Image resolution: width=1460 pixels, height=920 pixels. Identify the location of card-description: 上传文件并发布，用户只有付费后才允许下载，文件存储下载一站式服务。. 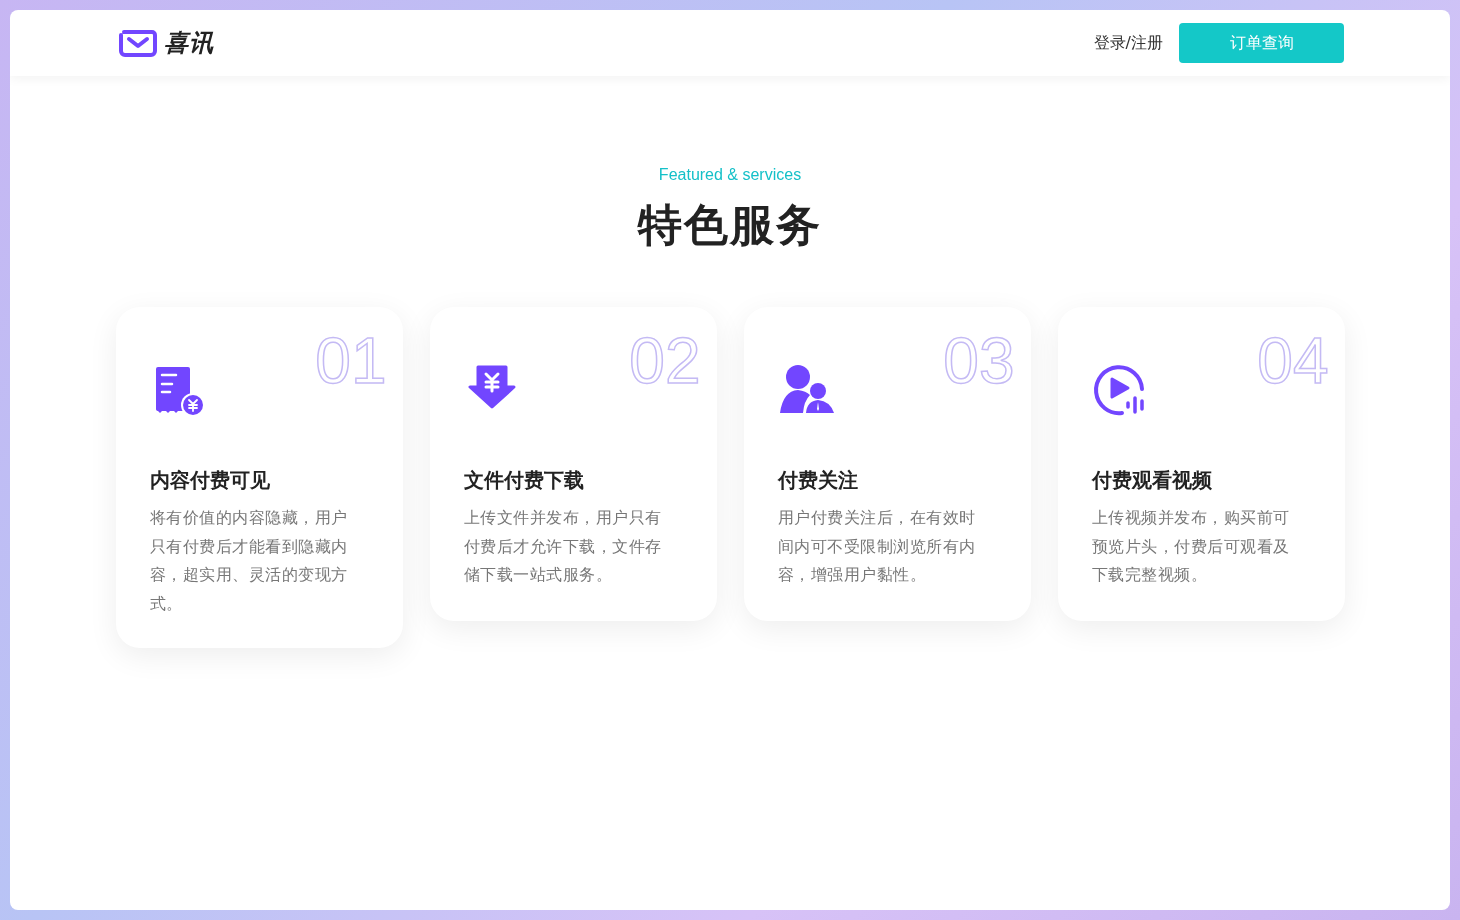
(563, 546).